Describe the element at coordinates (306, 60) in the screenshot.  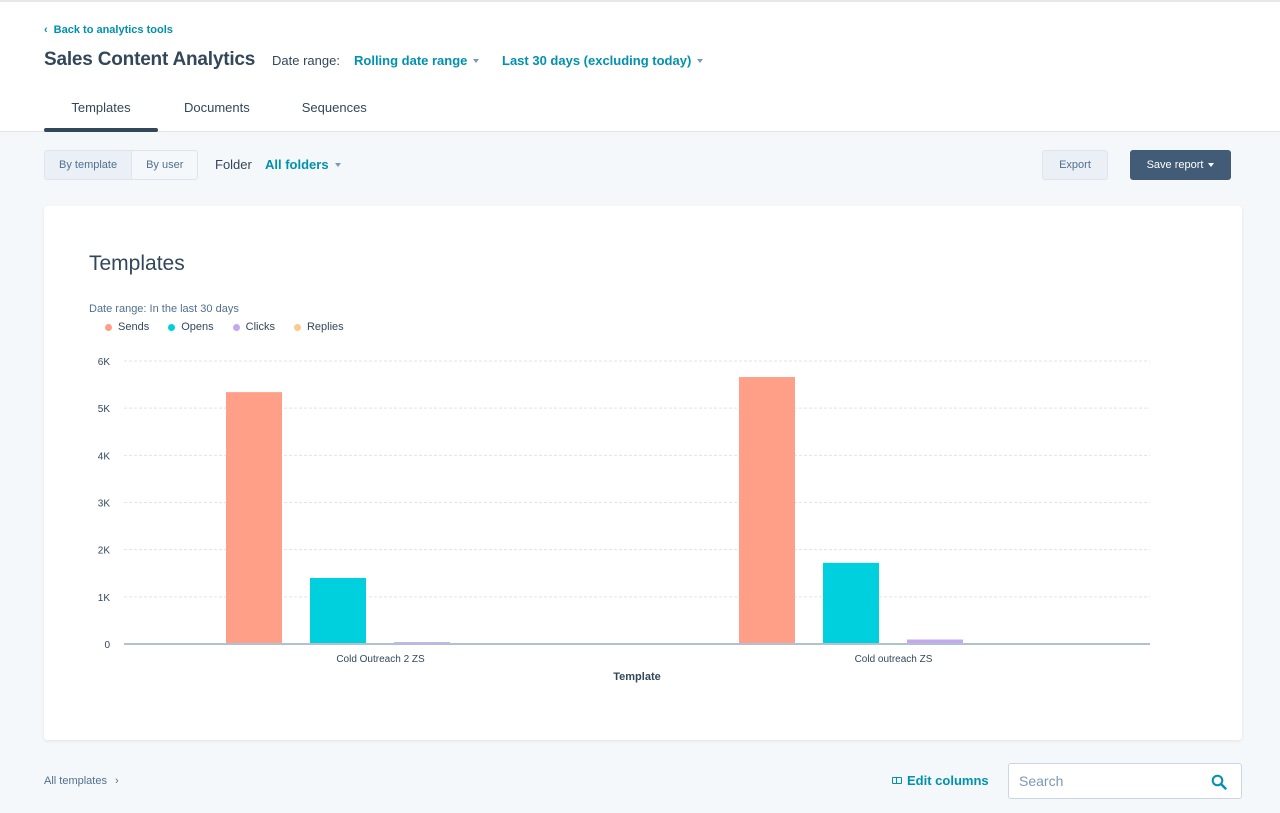
I see `date-range-label: Date range:` at that location.